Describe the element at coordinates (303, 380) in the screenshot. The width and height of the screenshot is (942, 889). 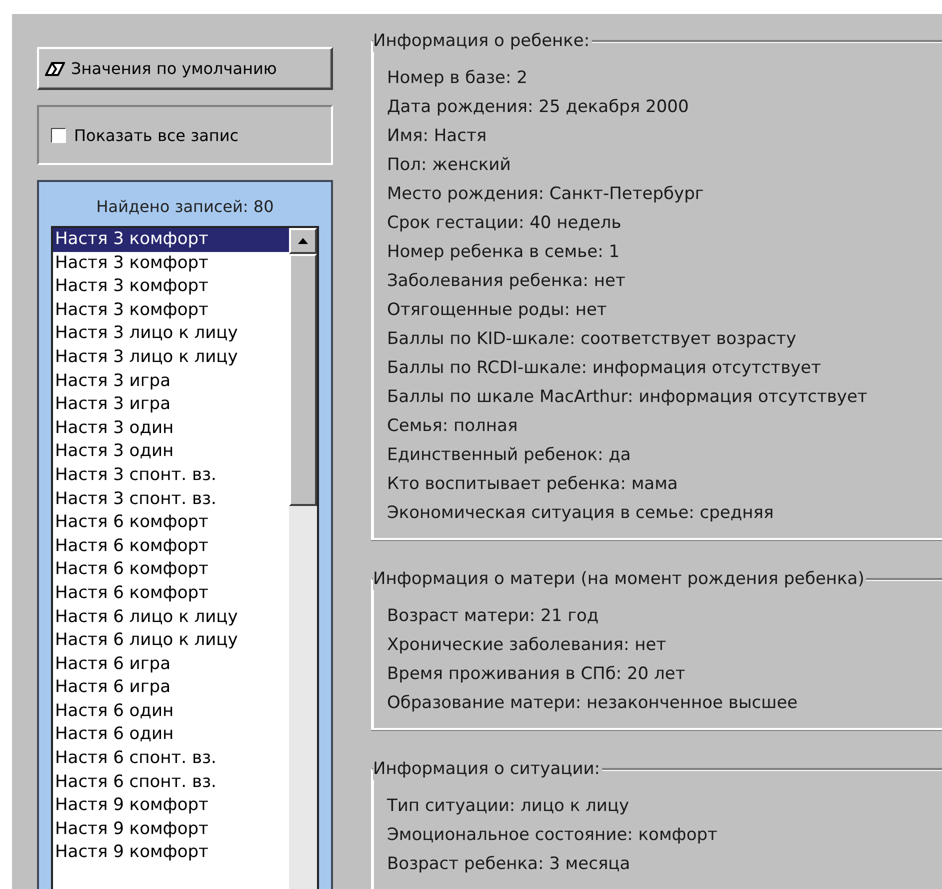
I see `scroll-thumb` at that location.